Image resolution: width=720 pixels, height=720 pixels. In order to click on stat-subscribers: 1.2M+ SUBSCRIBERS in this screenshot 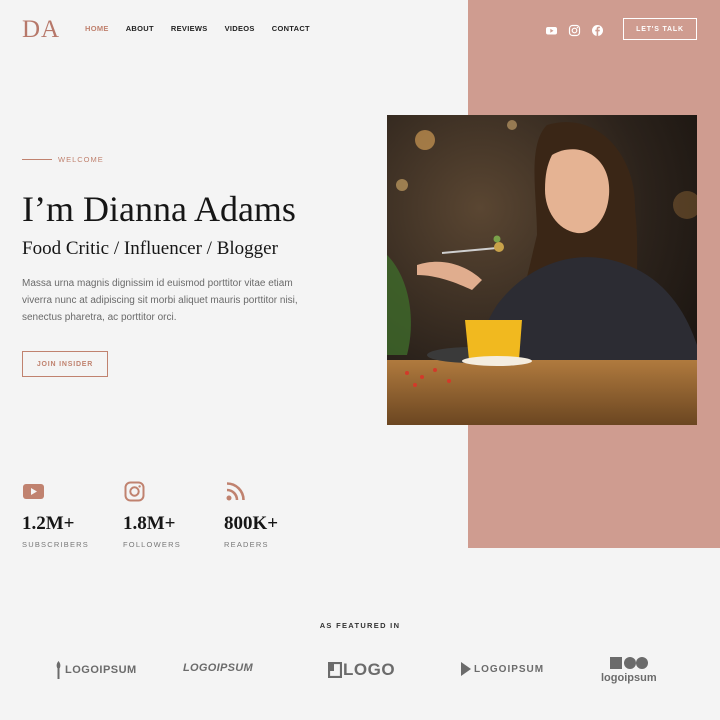, I will do `click(72, 514)`.